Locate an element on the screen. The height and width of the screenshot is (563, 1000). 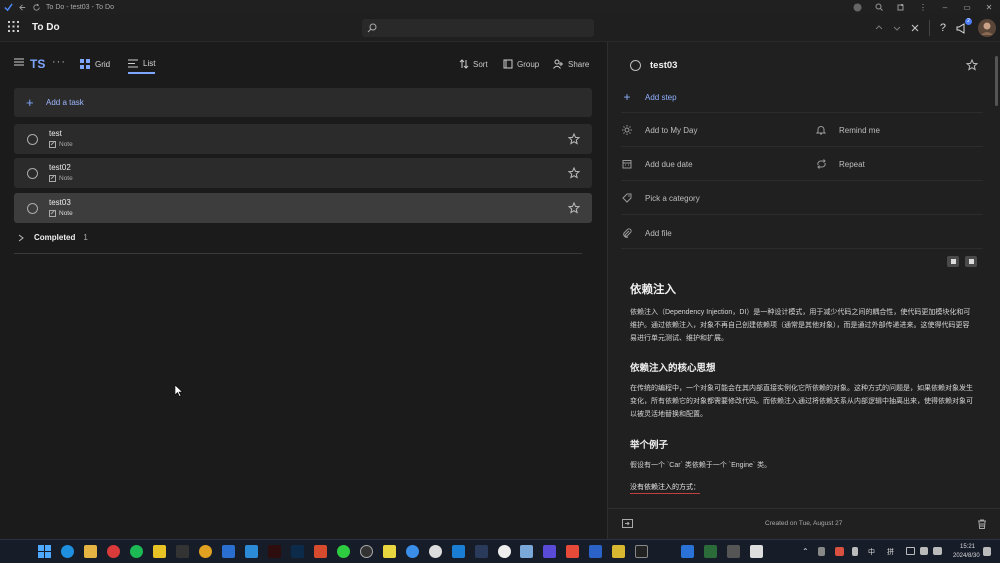
clock-time: 15:21 is located at coordinates (967, 547).